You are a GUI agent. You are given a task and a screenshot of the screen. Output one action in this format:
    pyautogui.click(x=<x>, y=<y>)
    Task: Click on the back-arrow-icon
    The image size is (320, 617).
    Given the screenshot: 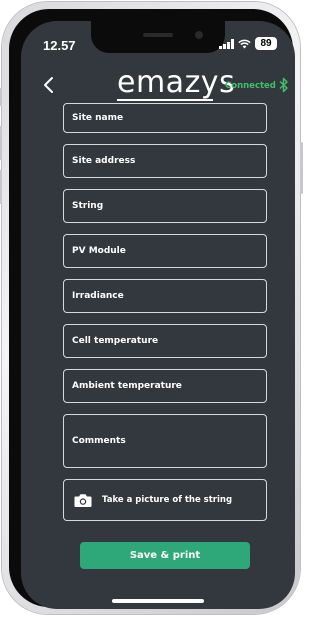 What is the action you would take?
    pyautogui.click(x=49, y=85)
    